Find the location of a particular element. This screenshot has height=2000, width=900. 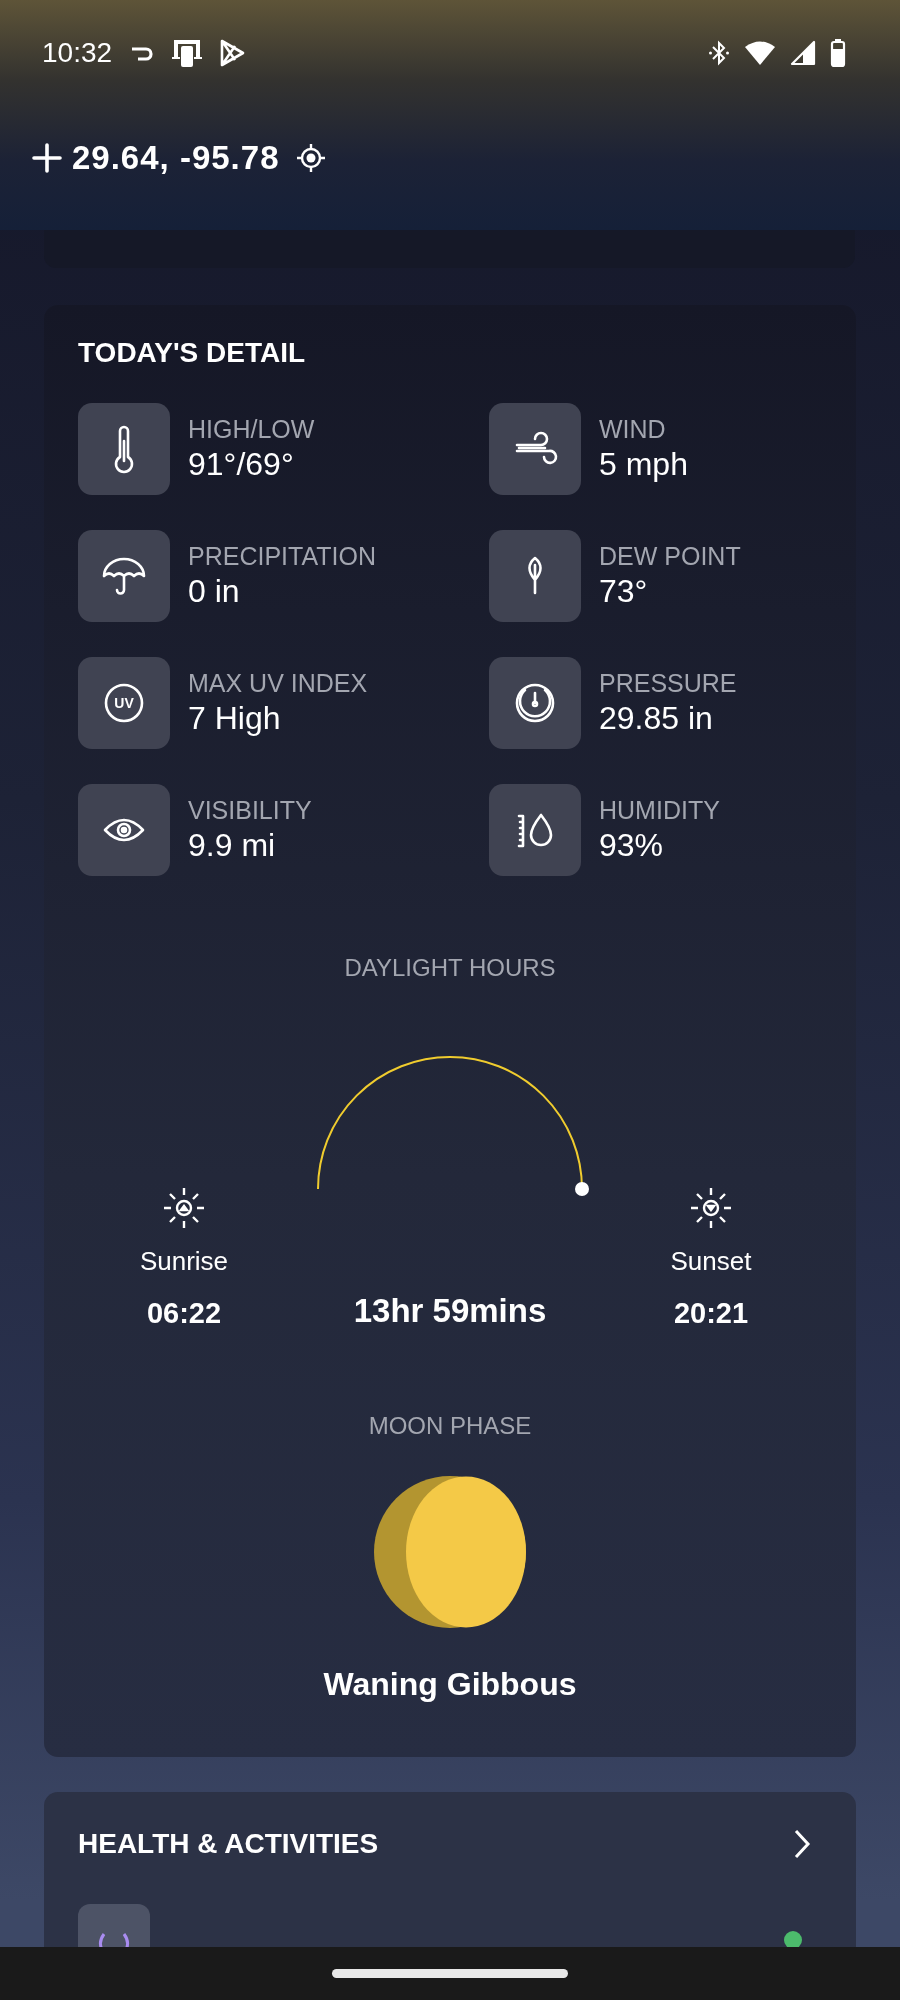

status-time: 10:32 is located at coordinates (77, 53).